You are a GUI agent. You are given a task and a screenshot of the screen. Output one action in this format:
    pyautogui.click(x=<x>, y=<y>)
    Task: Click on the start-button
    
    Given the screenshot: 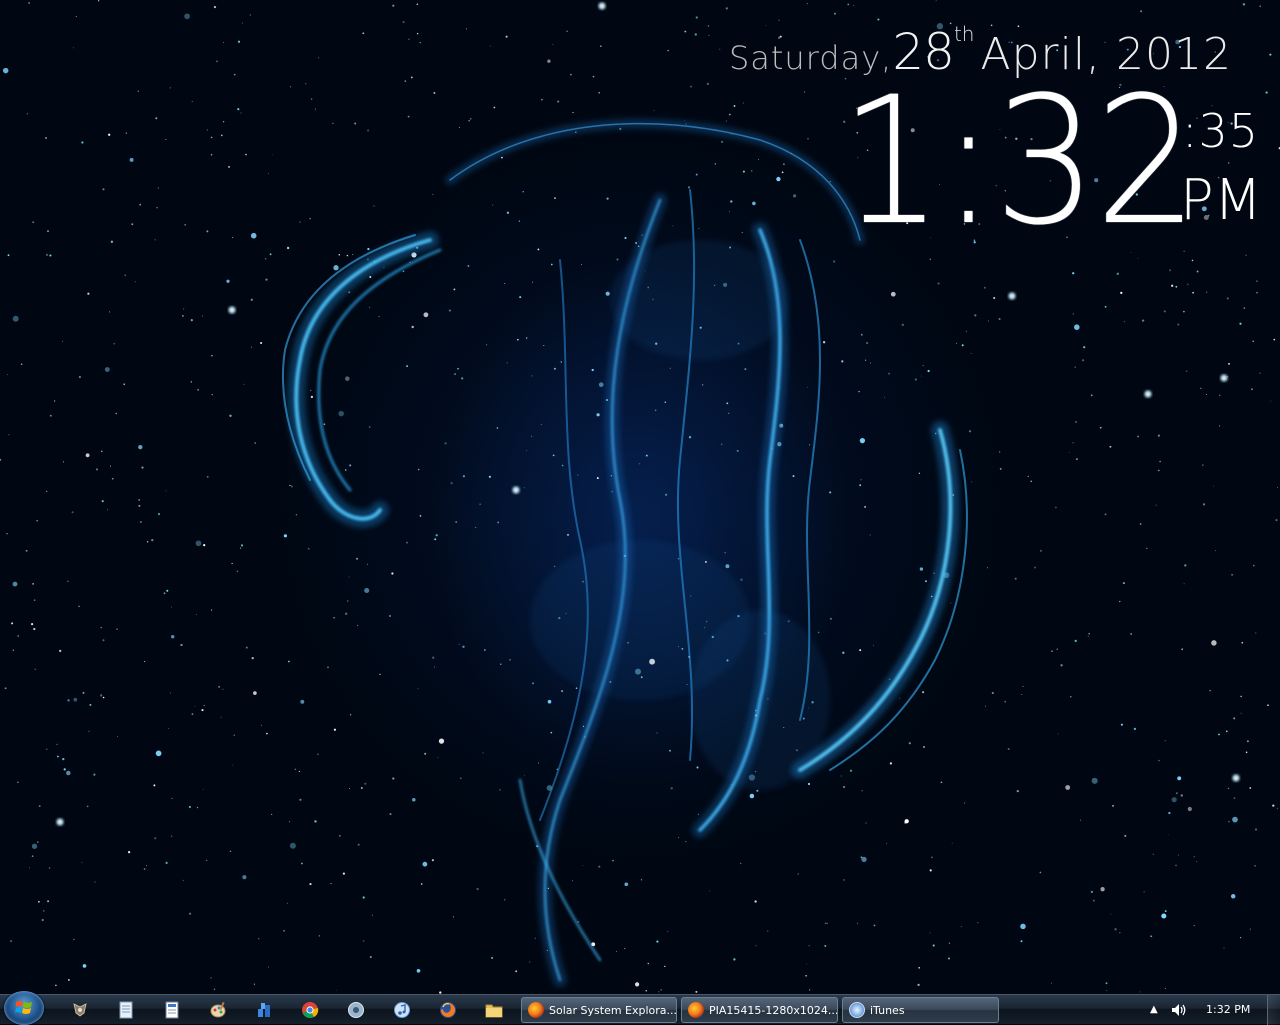 What is the action you would take?
    pyautogui.click(x=24, y=1008)
    